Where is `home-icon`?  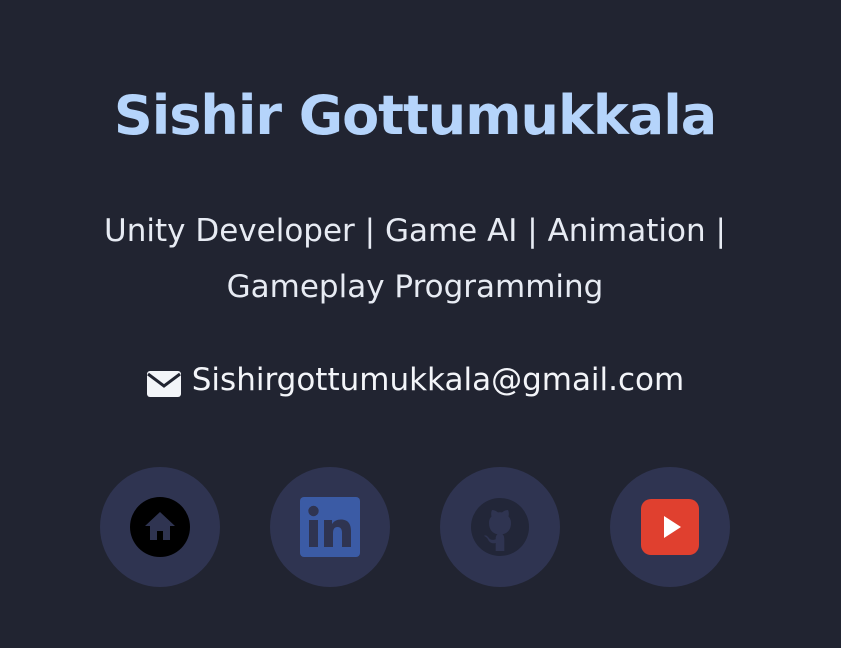 home-icon is located at coordinates (160, 527).